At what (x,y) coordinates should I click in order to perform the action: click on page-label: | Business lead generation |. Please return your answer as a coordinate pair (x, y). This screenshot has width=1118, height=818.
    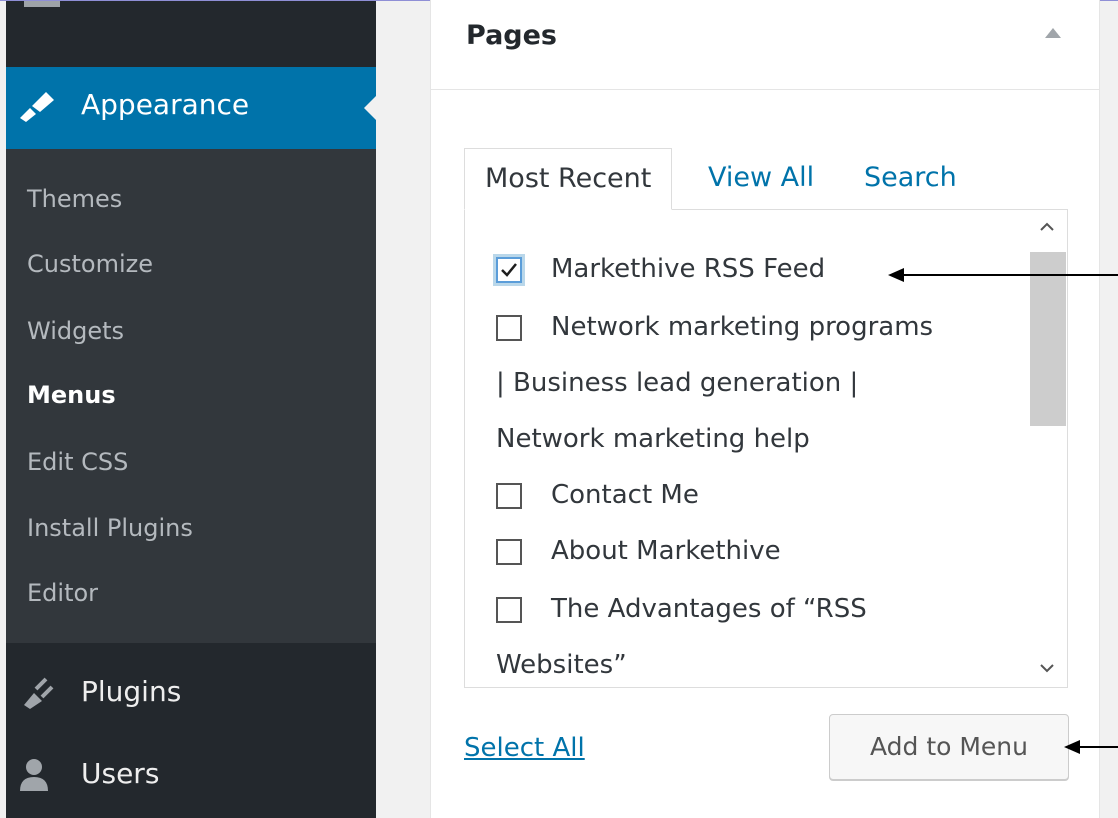
    Looking at the image, I should click on (677, 383).